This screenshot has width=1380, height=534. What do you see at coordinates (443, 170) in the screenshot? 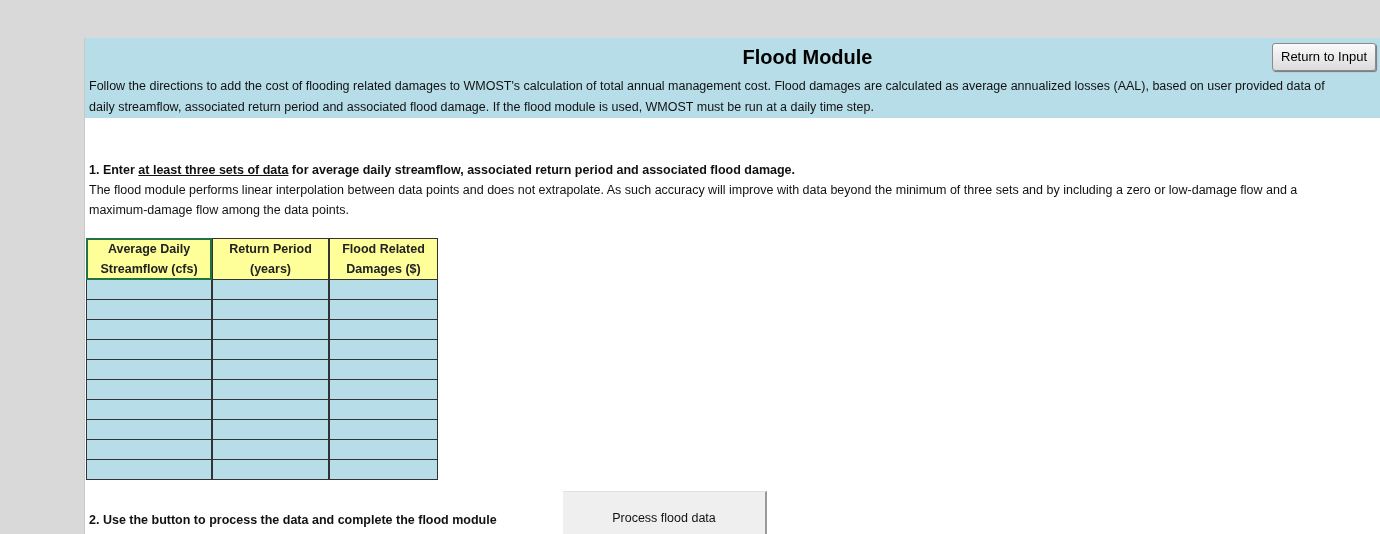
I see `step-one-instruction: 1. Enter at least three sets of data for average daily streamflow, associated return period and associated flood damage.` at bounding box center [443, 170].